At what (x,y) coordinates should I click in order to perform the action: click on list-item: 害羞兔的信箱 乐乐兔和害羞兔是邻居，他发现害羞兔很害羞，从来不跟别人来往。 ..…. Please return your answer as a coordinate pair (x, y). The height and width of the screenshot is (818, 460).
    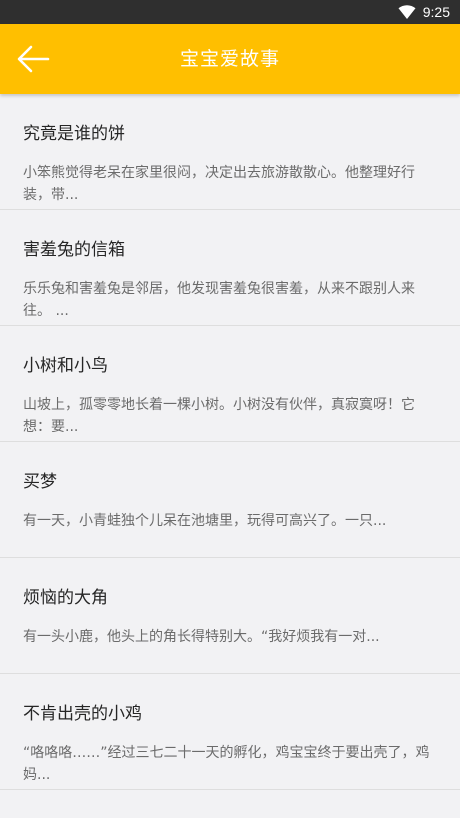
    Looking at the image, I should click on (230, 268).